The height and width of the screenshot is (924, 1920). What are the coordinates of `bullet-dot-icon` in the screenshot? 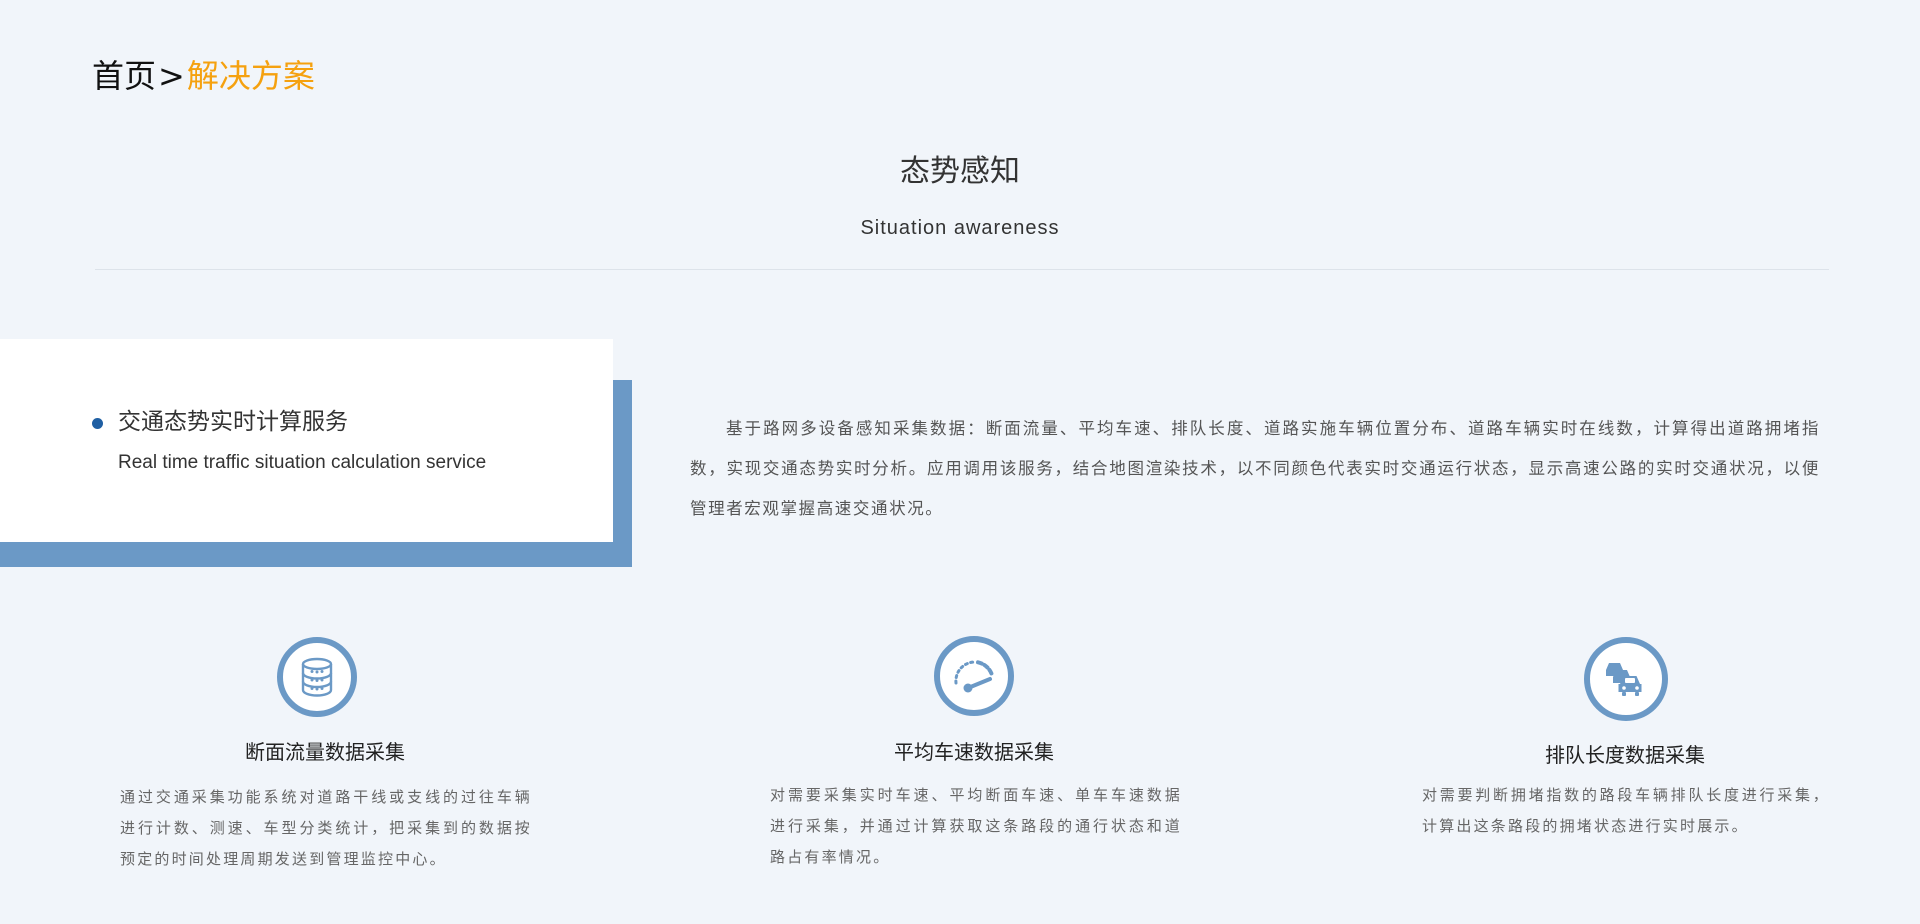 It's located at (97, 423).